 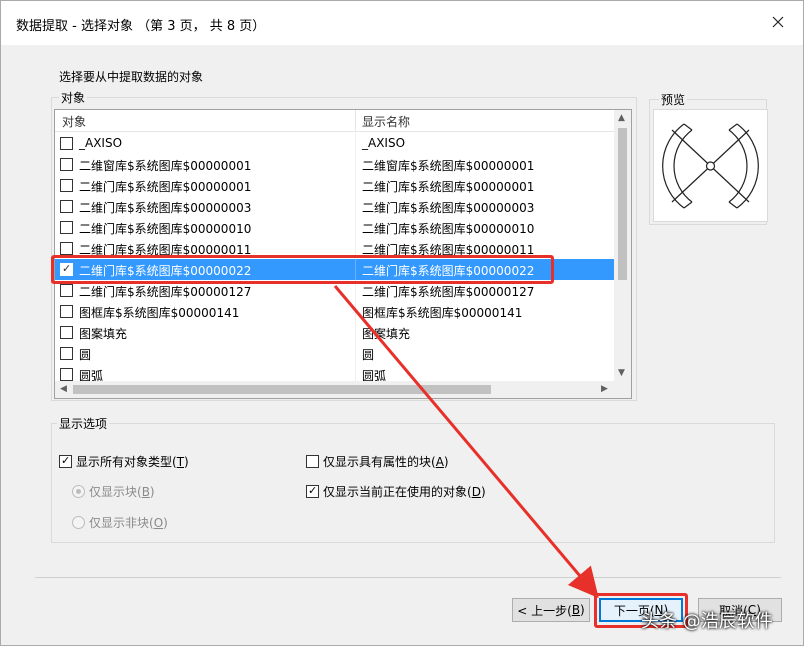 What do you see at coordinates (707, 621) in the screenshot?
I see `watermark-text: 头条 @浩辰软件` at bounding box center [707, 621].